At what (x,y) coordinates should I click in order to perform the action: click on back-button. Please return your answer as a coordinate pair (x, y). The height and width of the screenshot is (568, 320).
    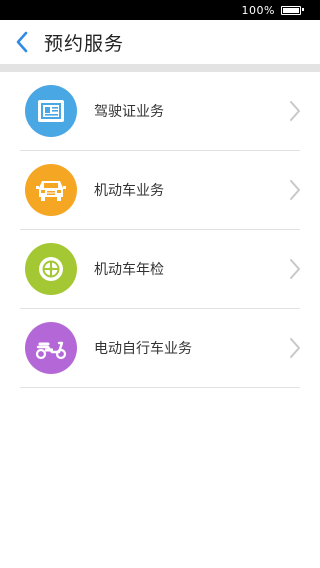
    Looking at the image, I should click on (22, 42).